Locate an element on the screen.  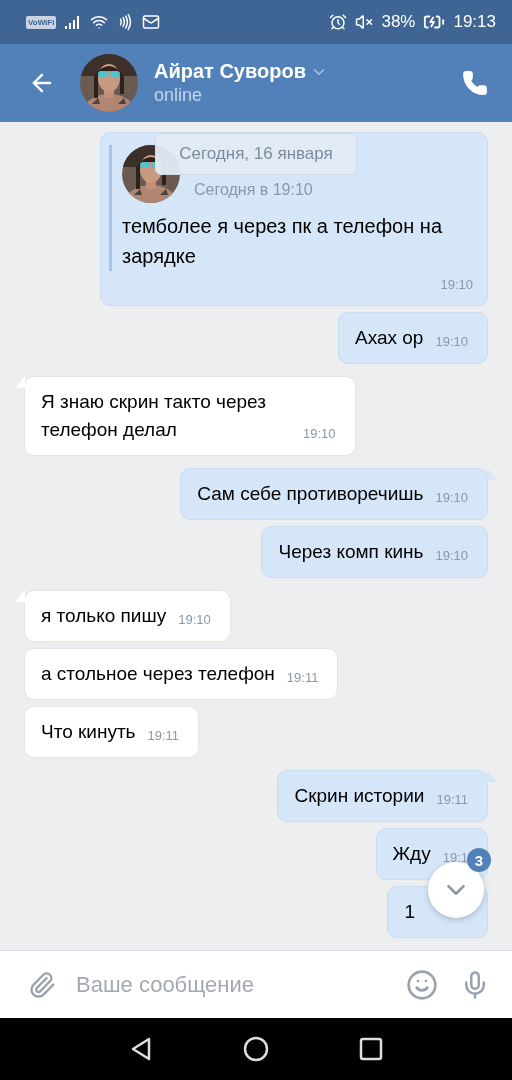
mute-icon is located at coordinates (364, 22).